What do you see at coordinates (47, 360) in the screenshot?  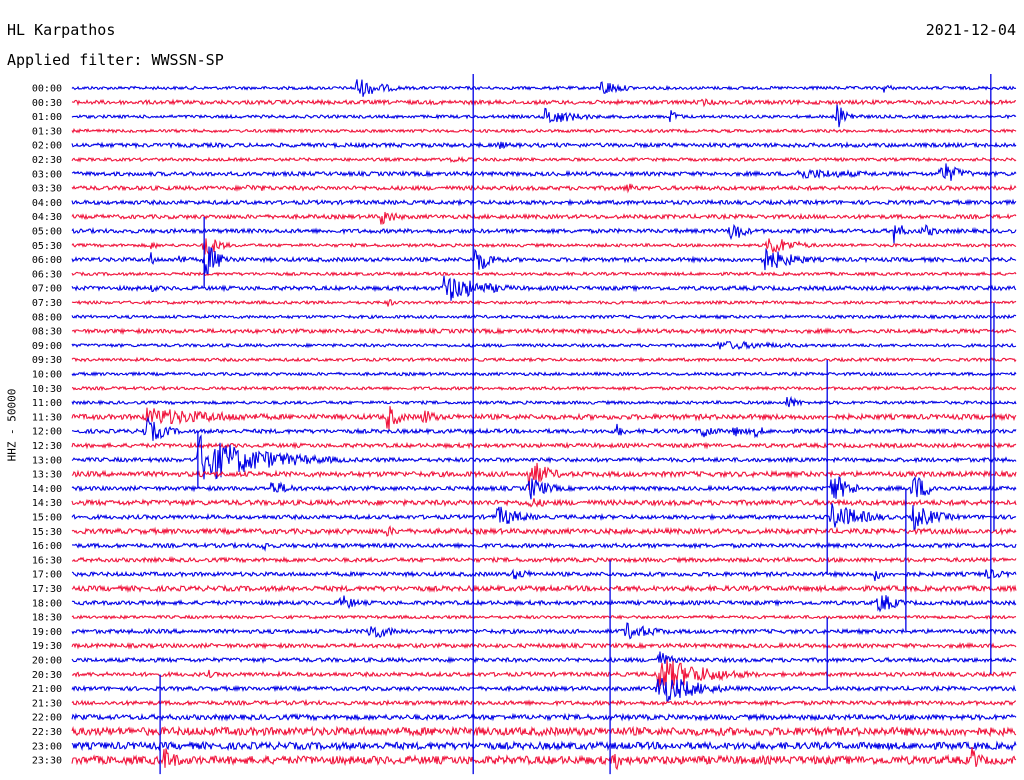 I see `tick-label: 09:30` at bounding box center [47, 360].